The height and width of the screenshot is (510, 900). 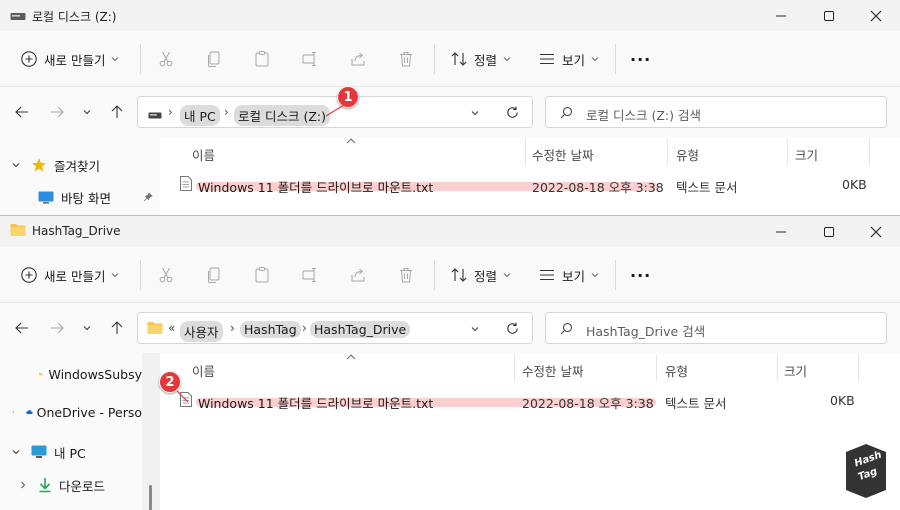 I want to click on scissors-icon, so click(x=166, y=59).